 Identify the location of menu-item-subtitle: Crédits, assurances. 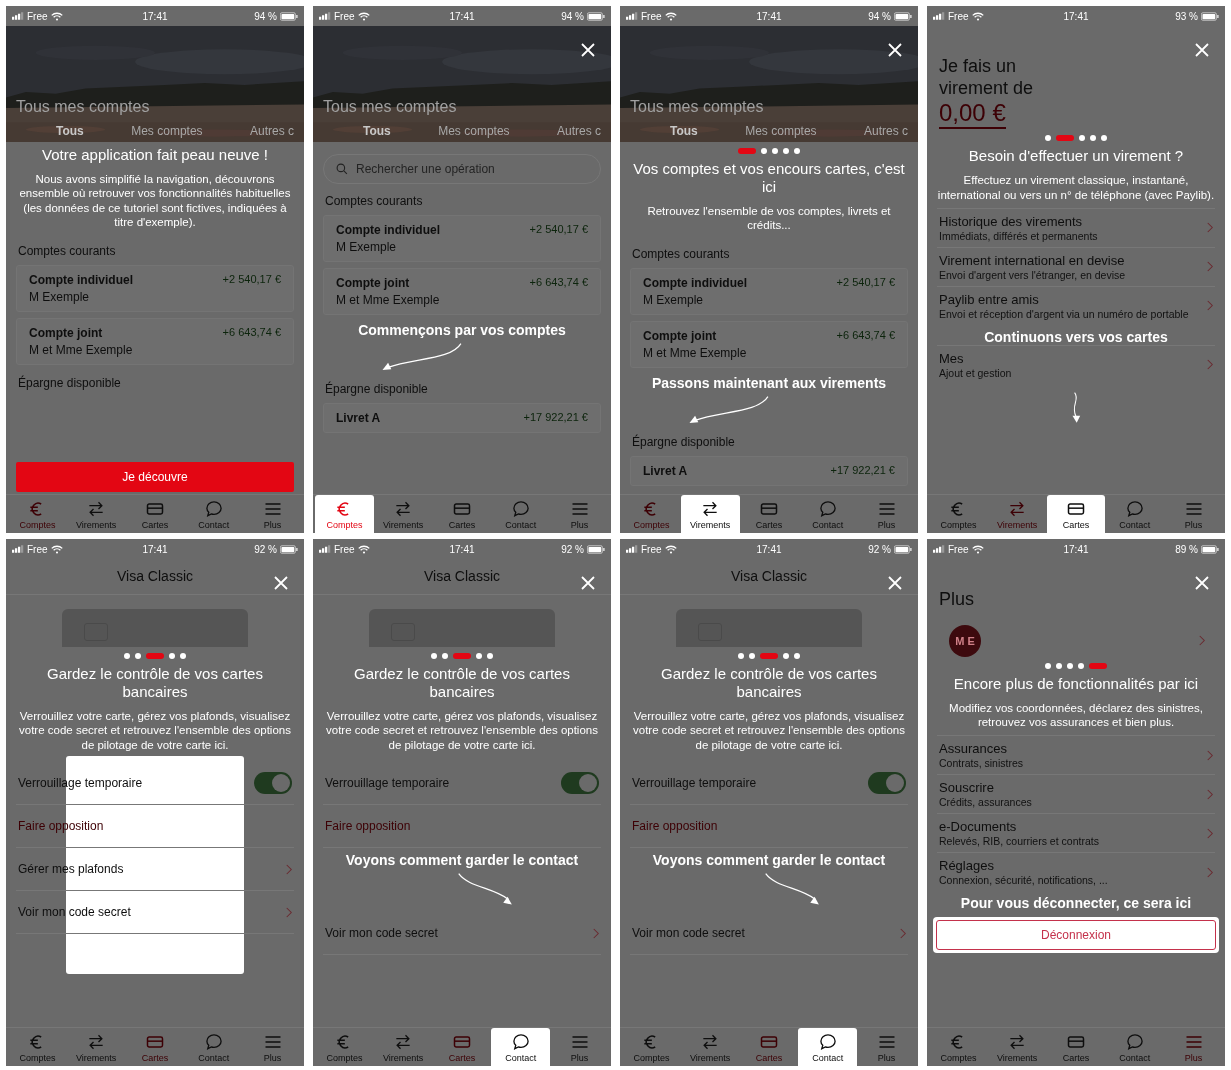
(985, 802).